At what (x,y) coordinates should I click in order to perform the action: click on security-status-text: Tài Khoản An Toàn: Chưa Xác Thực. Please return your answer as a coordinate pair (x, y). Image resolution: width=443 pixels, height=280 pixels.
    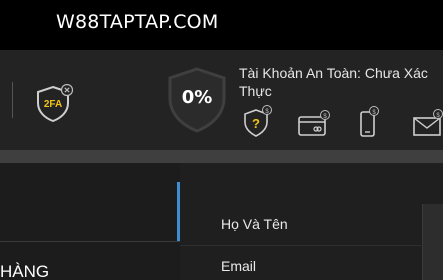
    Looking at the image, I should click on (333, 82).